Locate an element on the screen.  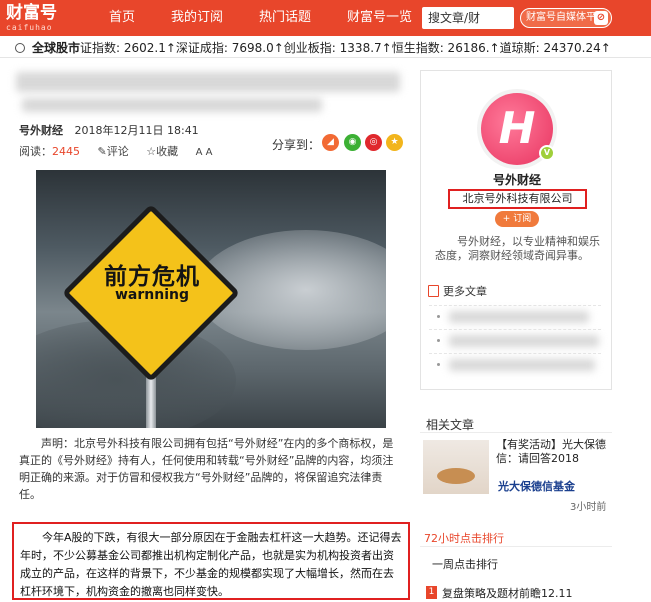
sign-text-cn: 前方危机 is located at coordinates (152, 277).